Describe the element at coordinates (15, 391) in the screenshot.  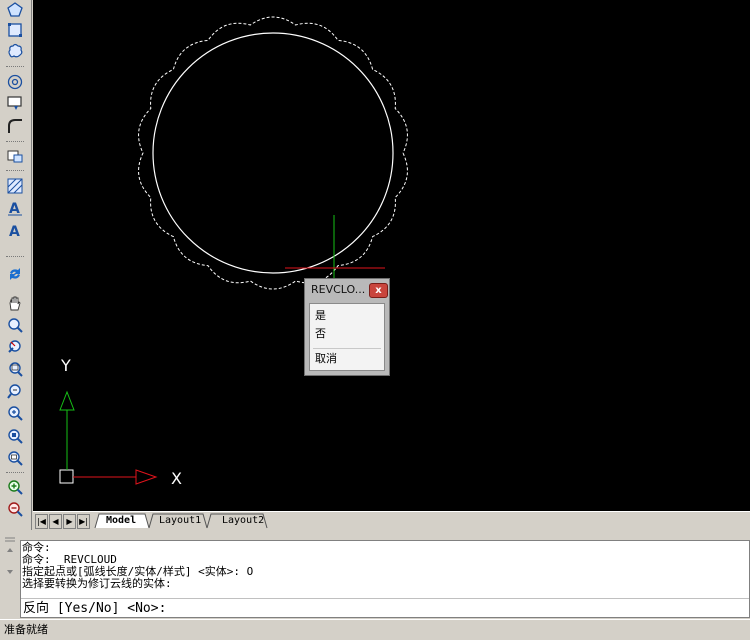
I see `zoom-dynamic-icon` at that location.